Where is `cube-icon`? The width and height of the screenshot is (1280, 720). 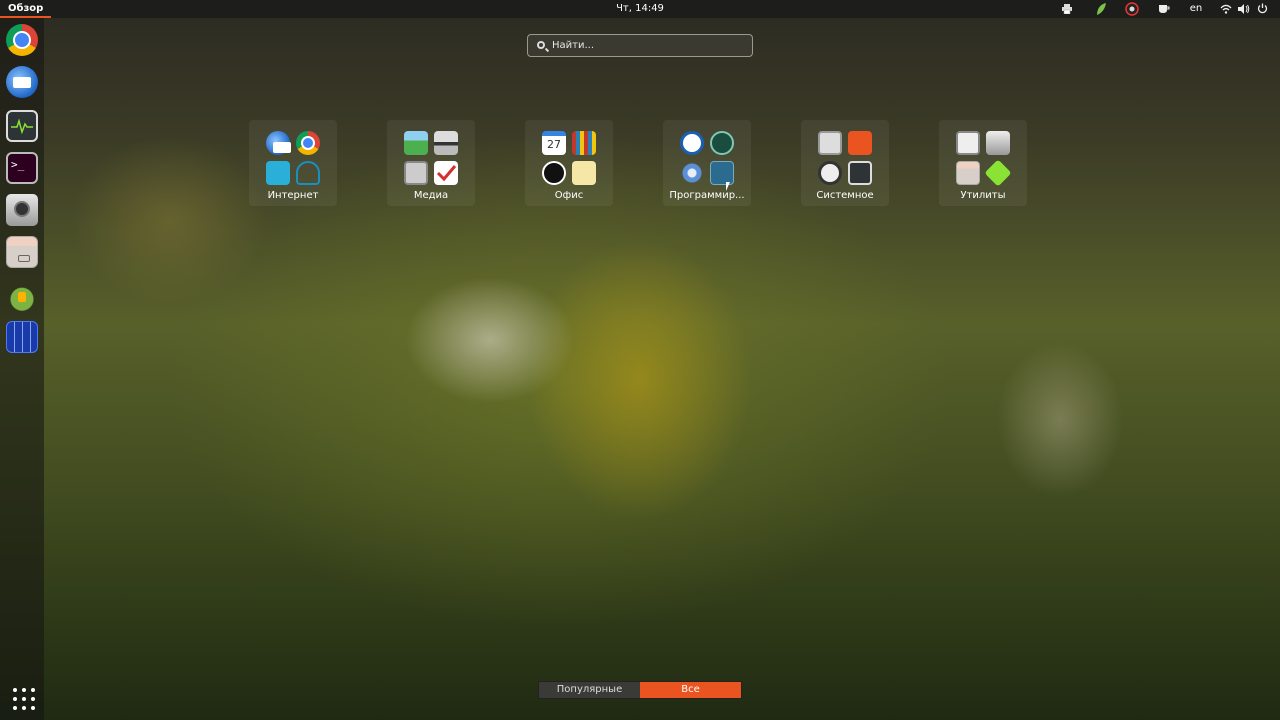 cube-icon is located at coordinates (998, 173).